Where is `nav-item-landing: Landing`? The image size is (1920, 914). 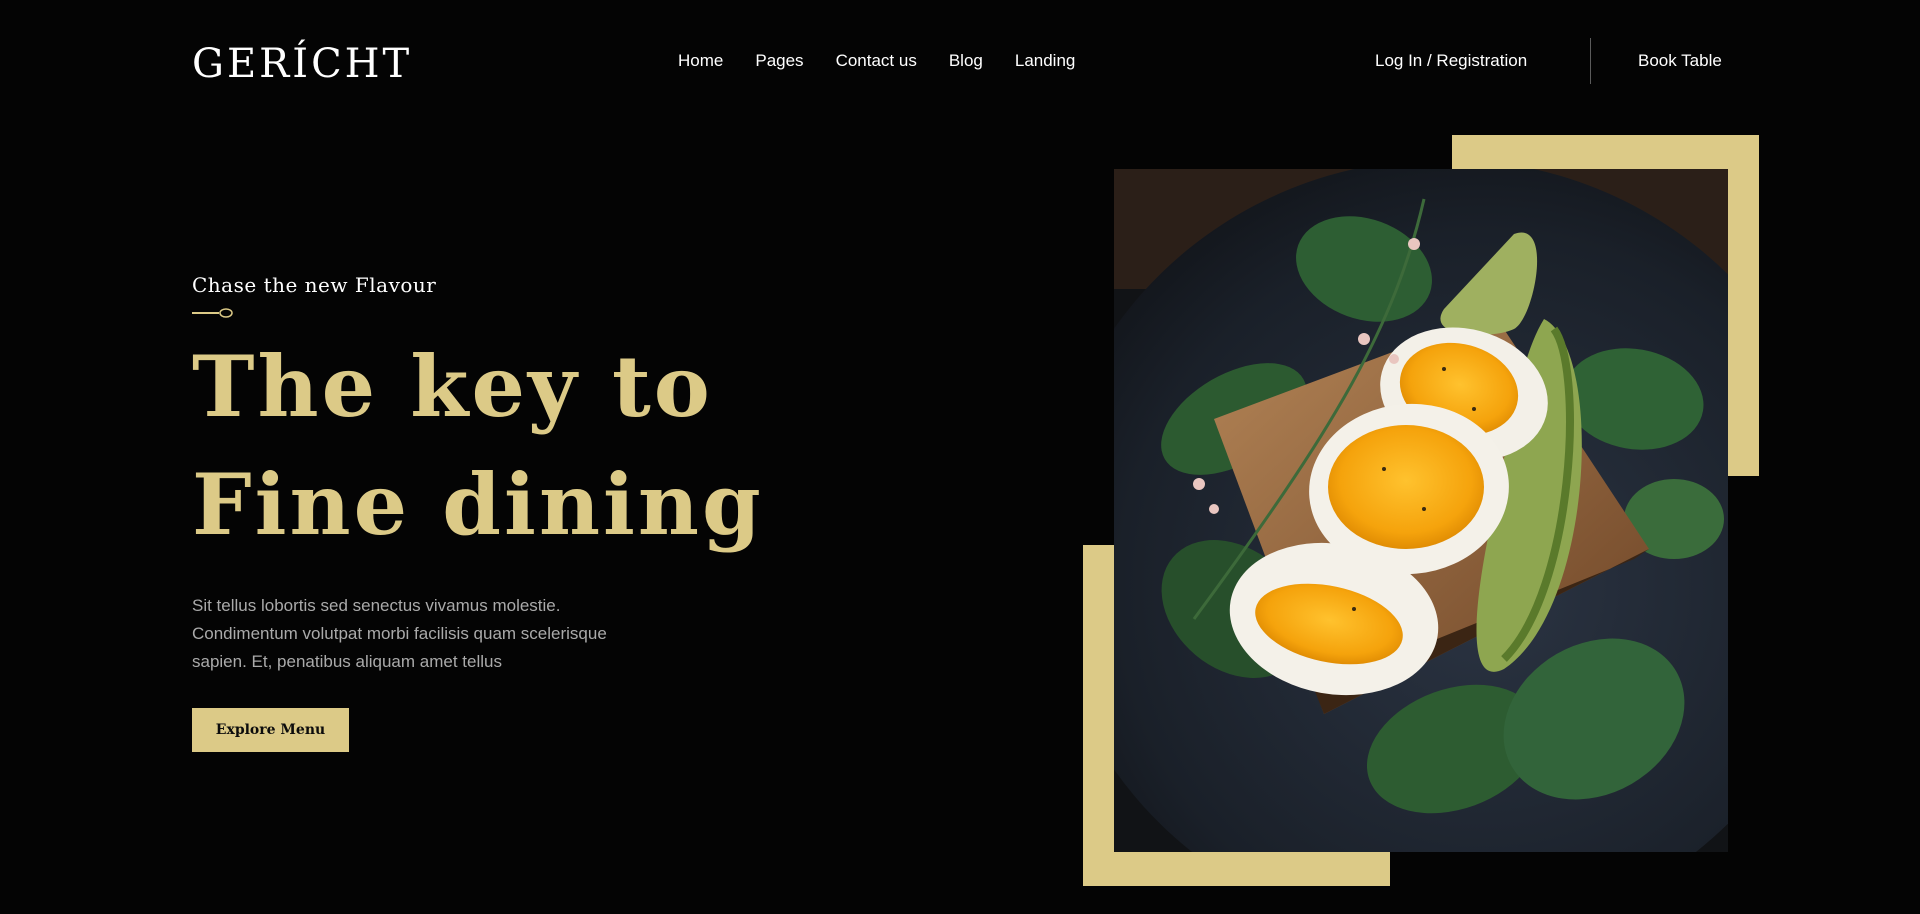 nav-item-landing: Landing is located at coordinates (1045, 61).